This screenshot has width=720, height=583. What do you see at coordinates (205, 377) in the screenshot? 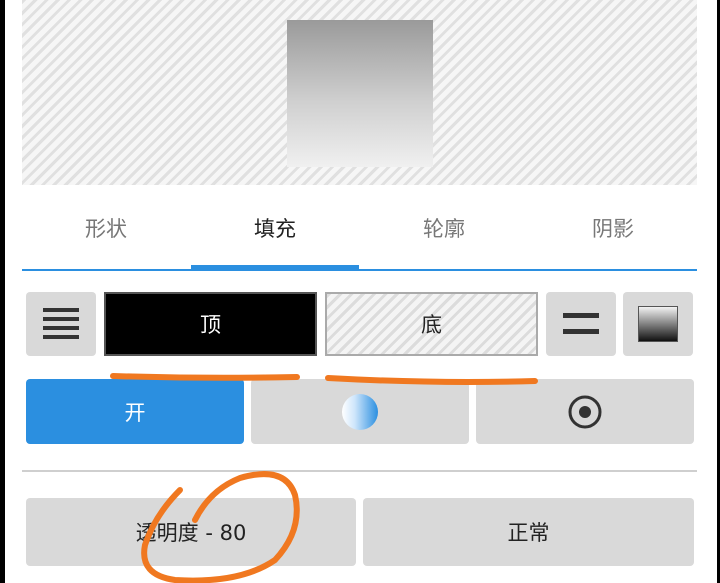
I see `annotation-underline-top` at bounding box center [205, 377].